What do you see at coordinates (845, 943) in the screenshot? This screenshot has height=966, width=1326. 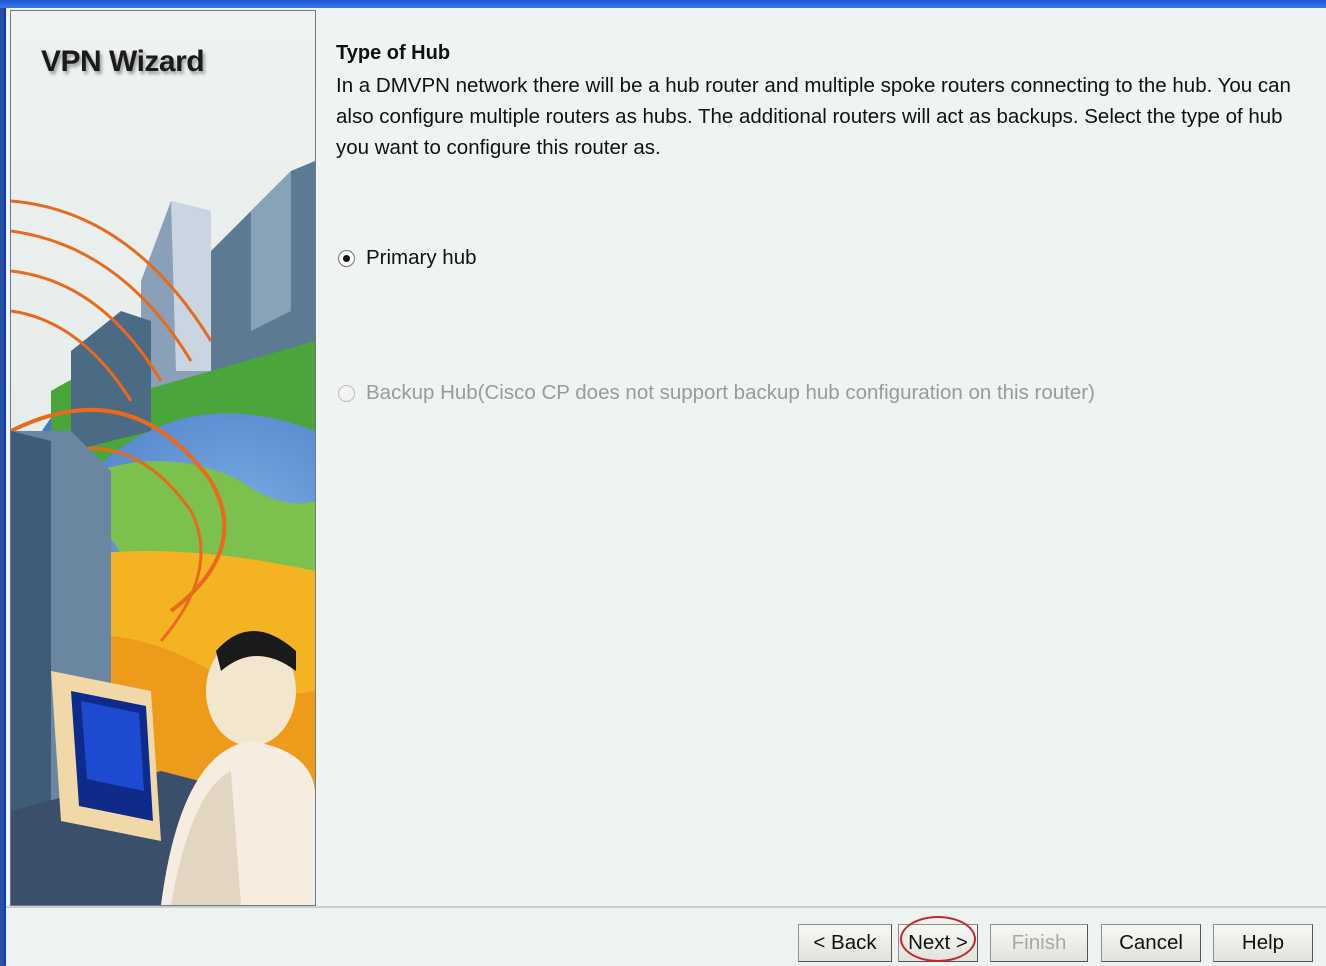 I see `back-button: < Back` at bounding box center [845, 943].